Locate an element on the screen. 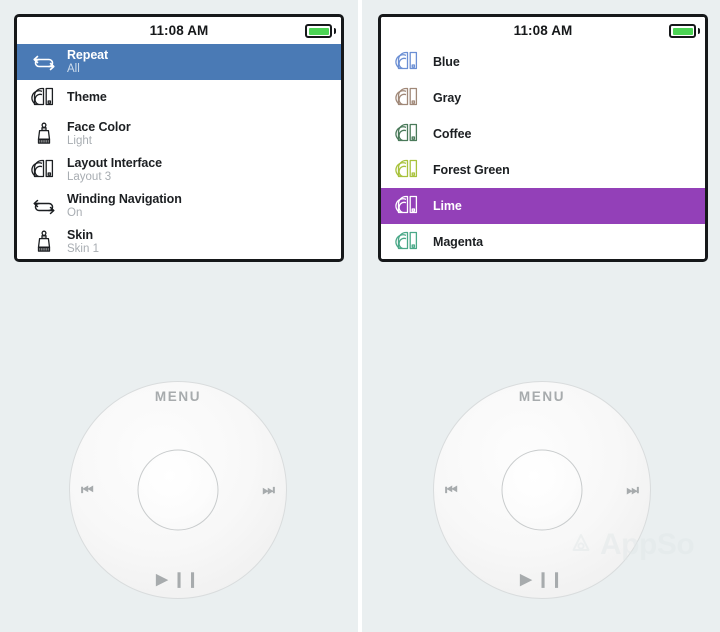 This screenshot has width=720, height=632. theme-label: Blue is located at coordinates (446, 62).